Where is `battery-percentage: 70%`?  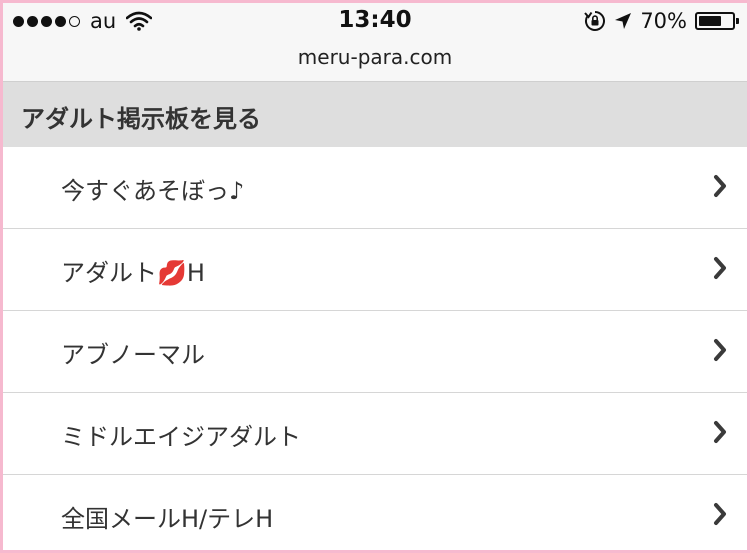 battery-percentage: 70% is located at coordinates (663, 21).